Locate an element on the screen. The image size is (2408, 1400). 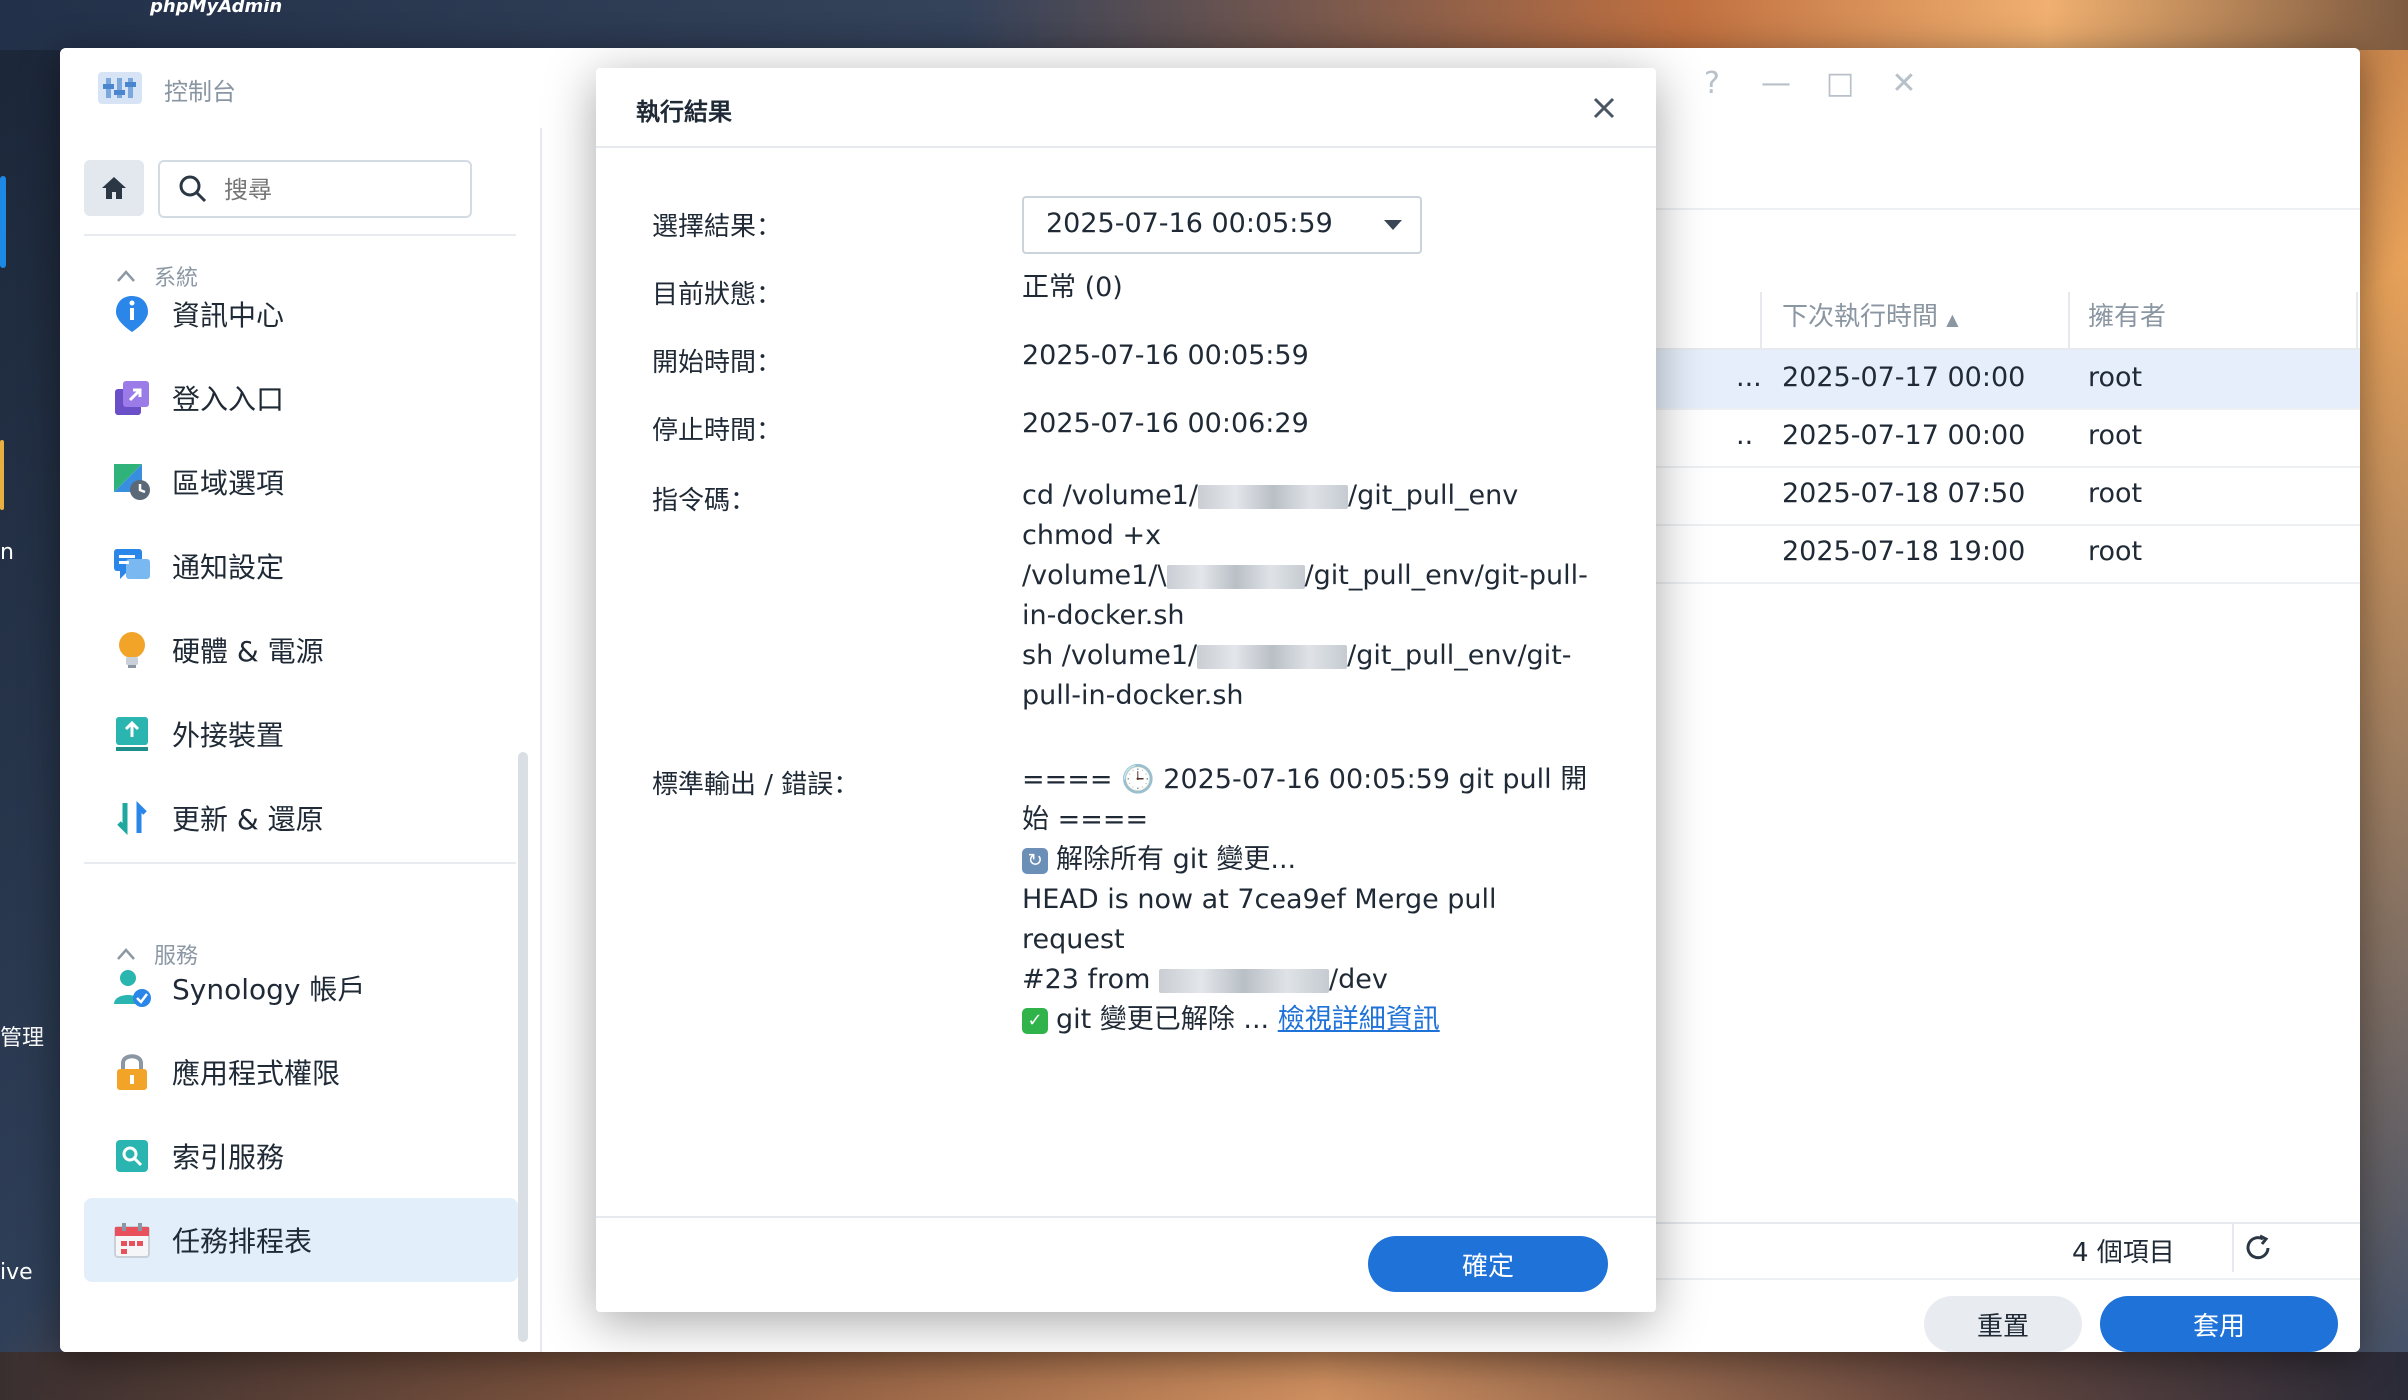
cell-next-run: 2025-07-18 07:50 is located at coordinates (1904, 493).